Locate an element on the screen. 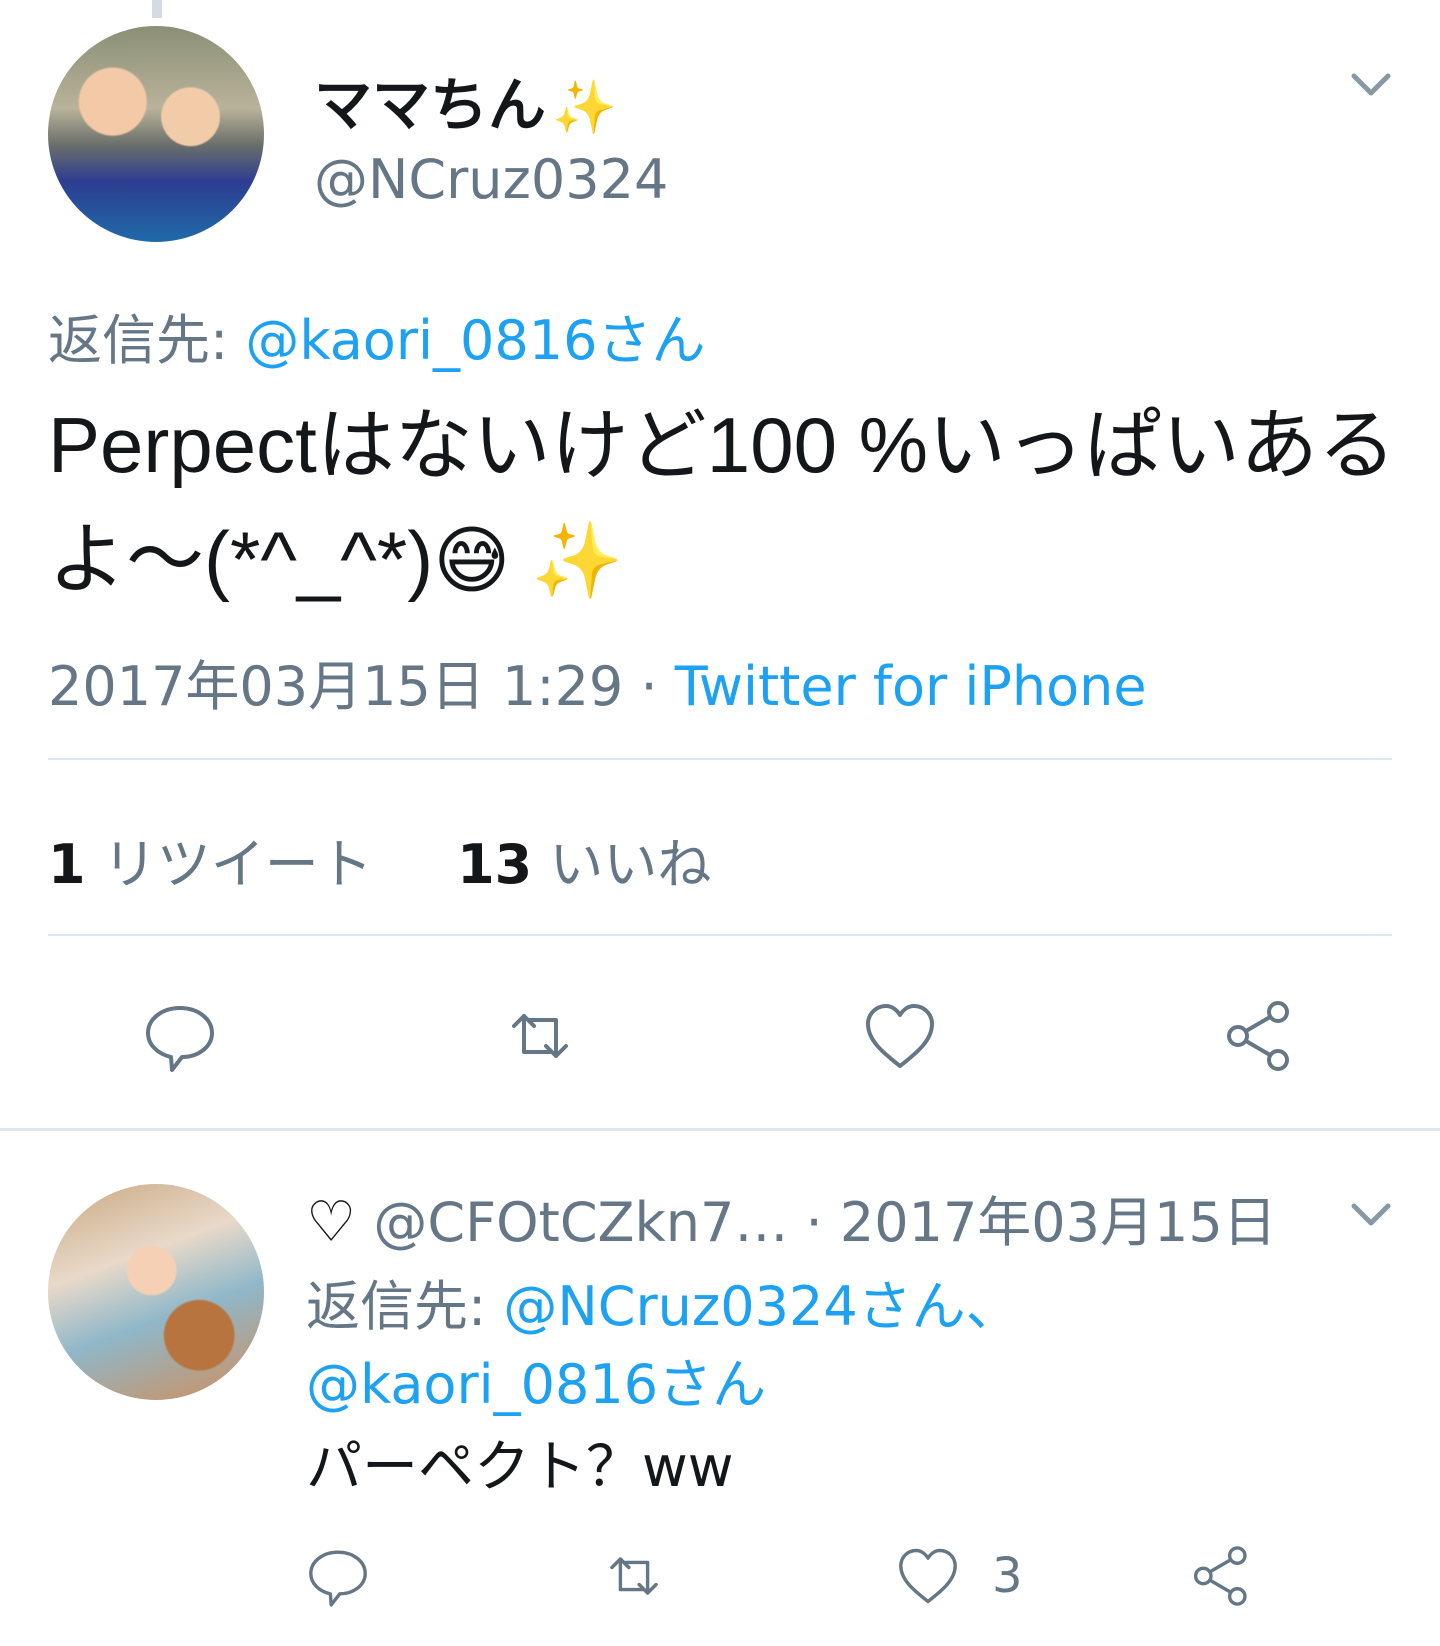 Image resolution: width=1440 pixels, height=1646 pixels. reply-to-line: 返信先: @kaori_0816さん is located at coordinates (376, 335).